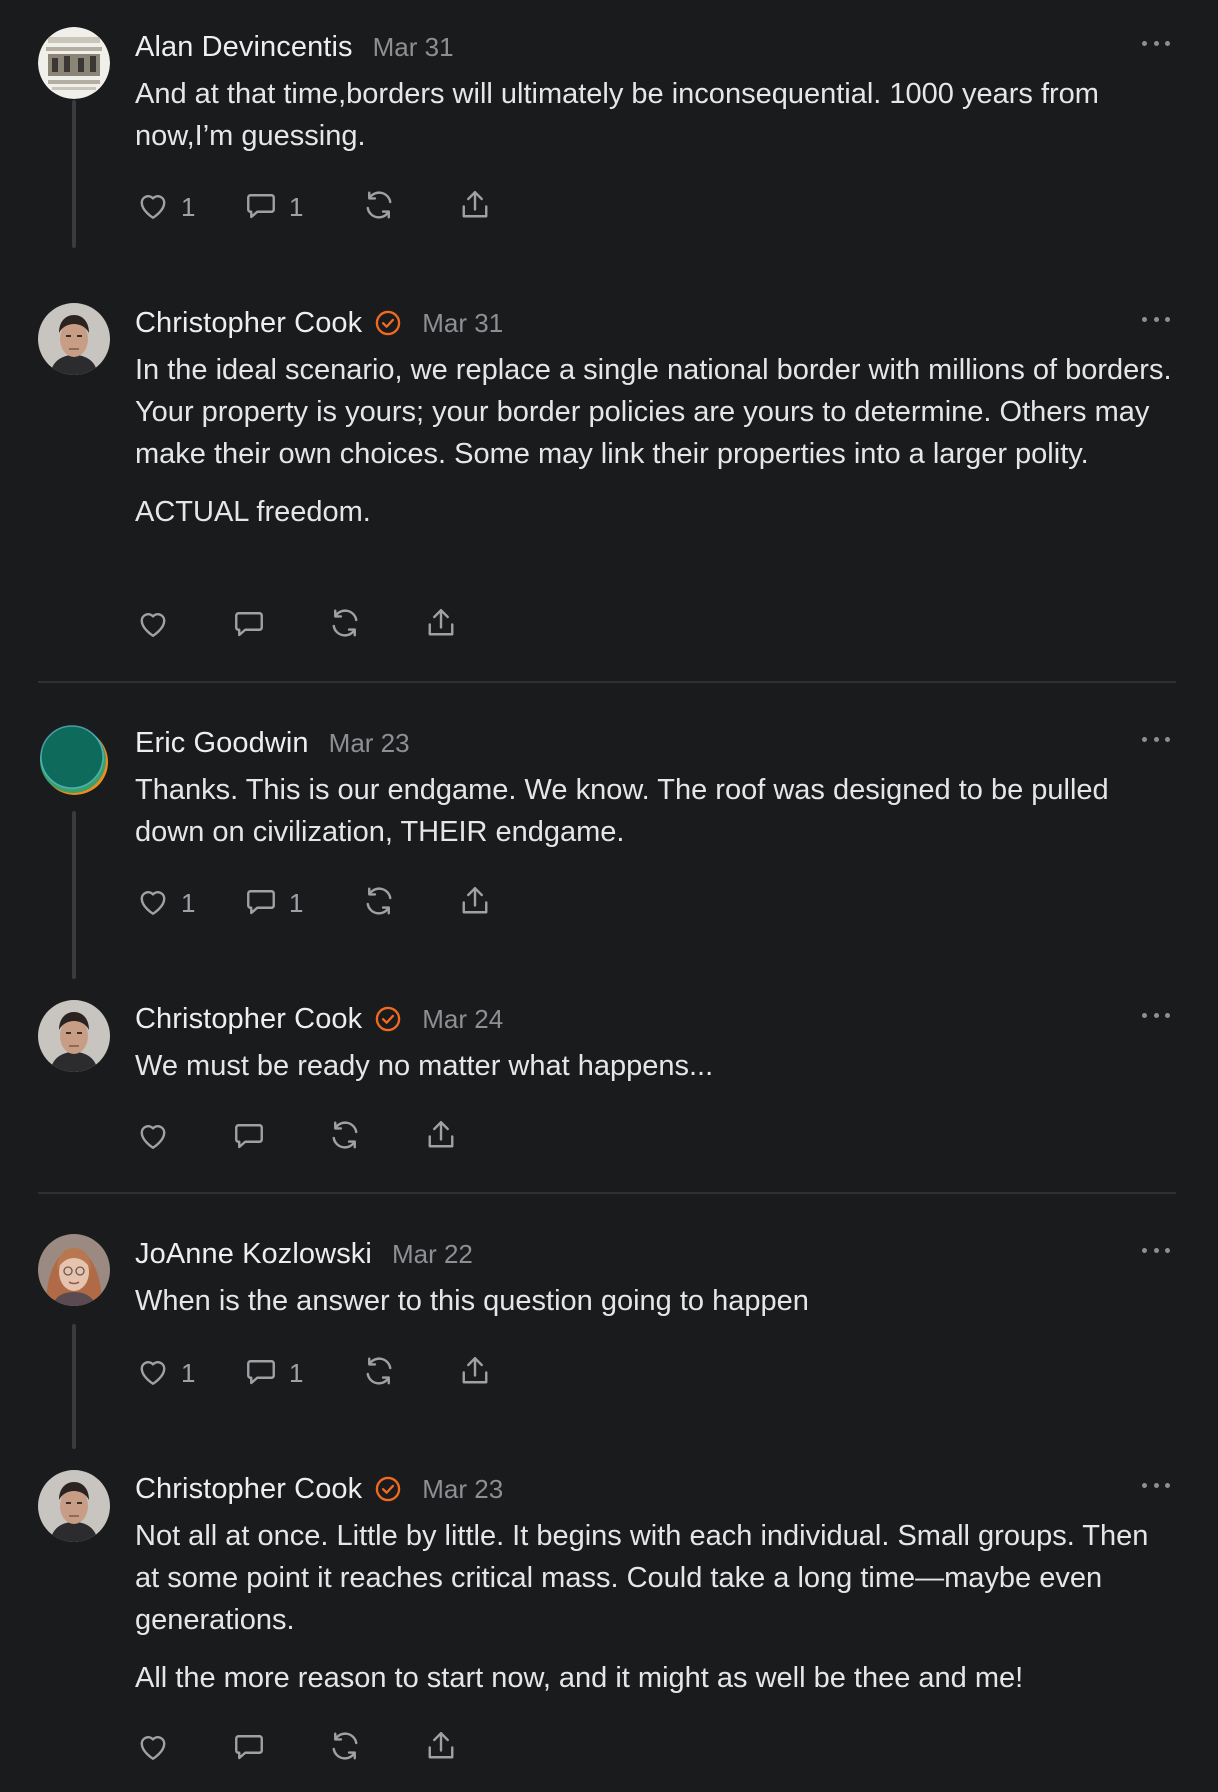 Image resolution: width=1218 pixels, height=1792 pixels. What do you see at coordinates (462, 1019) in the screenshot?
I see `comment-date: Mar 24` at bounding box center [462, 1019].